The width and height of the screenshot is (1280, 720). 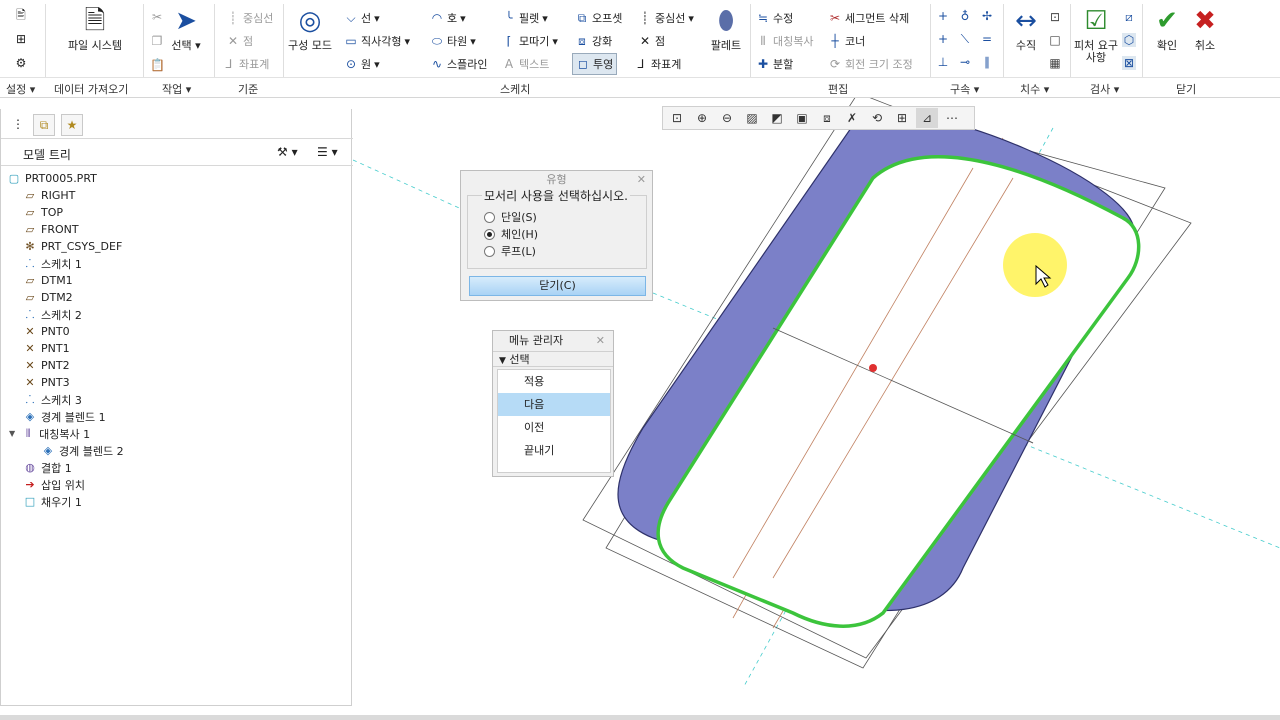 What do you see at coordinates (511, 234) in the screenshot?
I see `radio-chain: 체인(H)` at bounding box center [511, 234].